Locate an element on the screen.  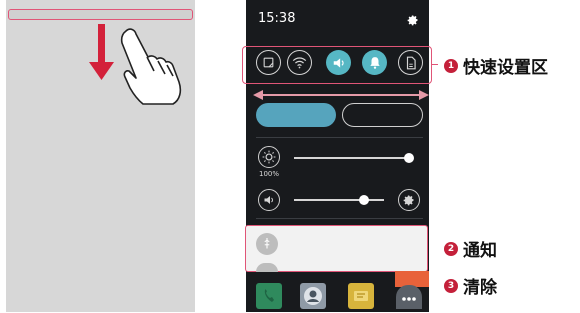
callout-badge: 1 is located at coordinates (451, 65).